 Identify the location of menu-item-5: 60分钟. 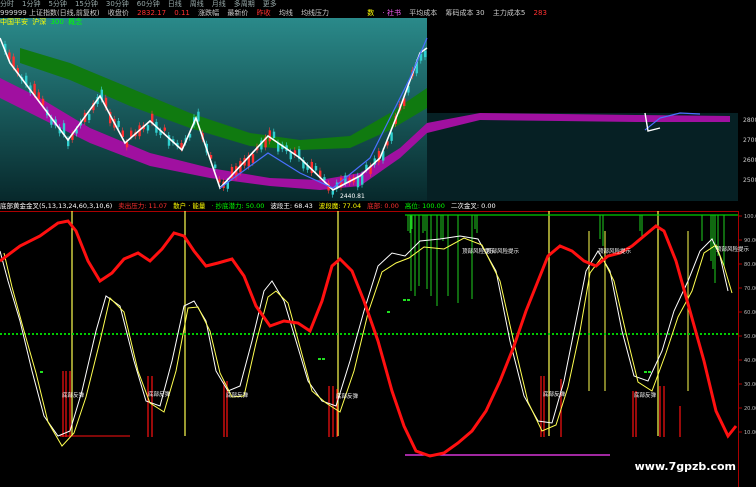
(148, 4).